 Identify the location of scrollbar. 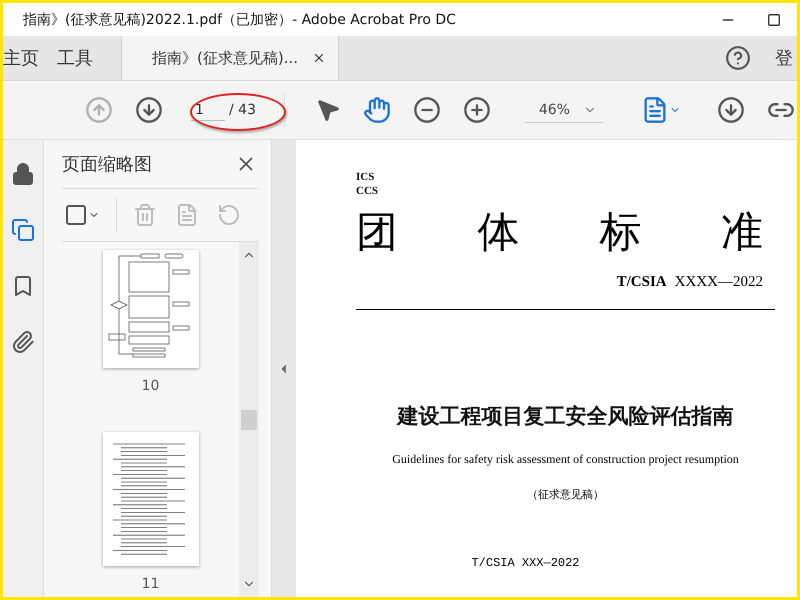
(249, 419).